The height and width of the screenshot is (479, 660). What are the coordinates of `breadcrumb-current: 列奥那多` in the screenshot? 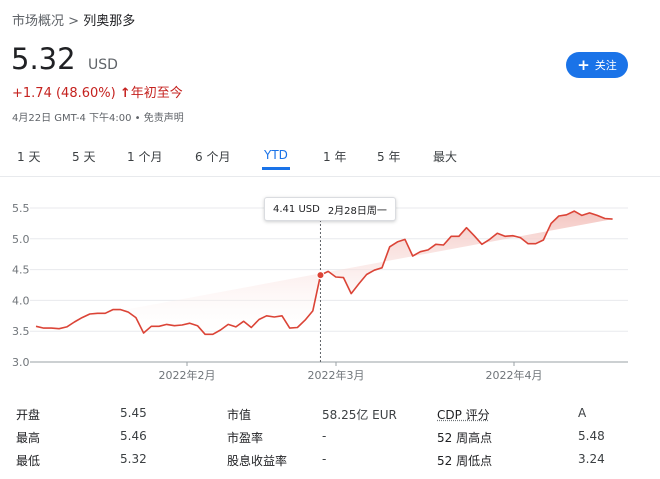 It's located at (109, 21).